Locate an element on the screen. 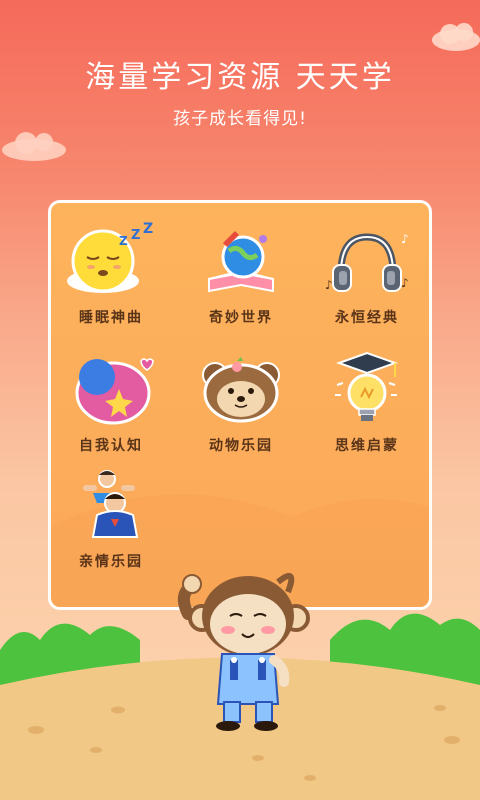  cloud-decoration-right is located at coordinates (456, 37).